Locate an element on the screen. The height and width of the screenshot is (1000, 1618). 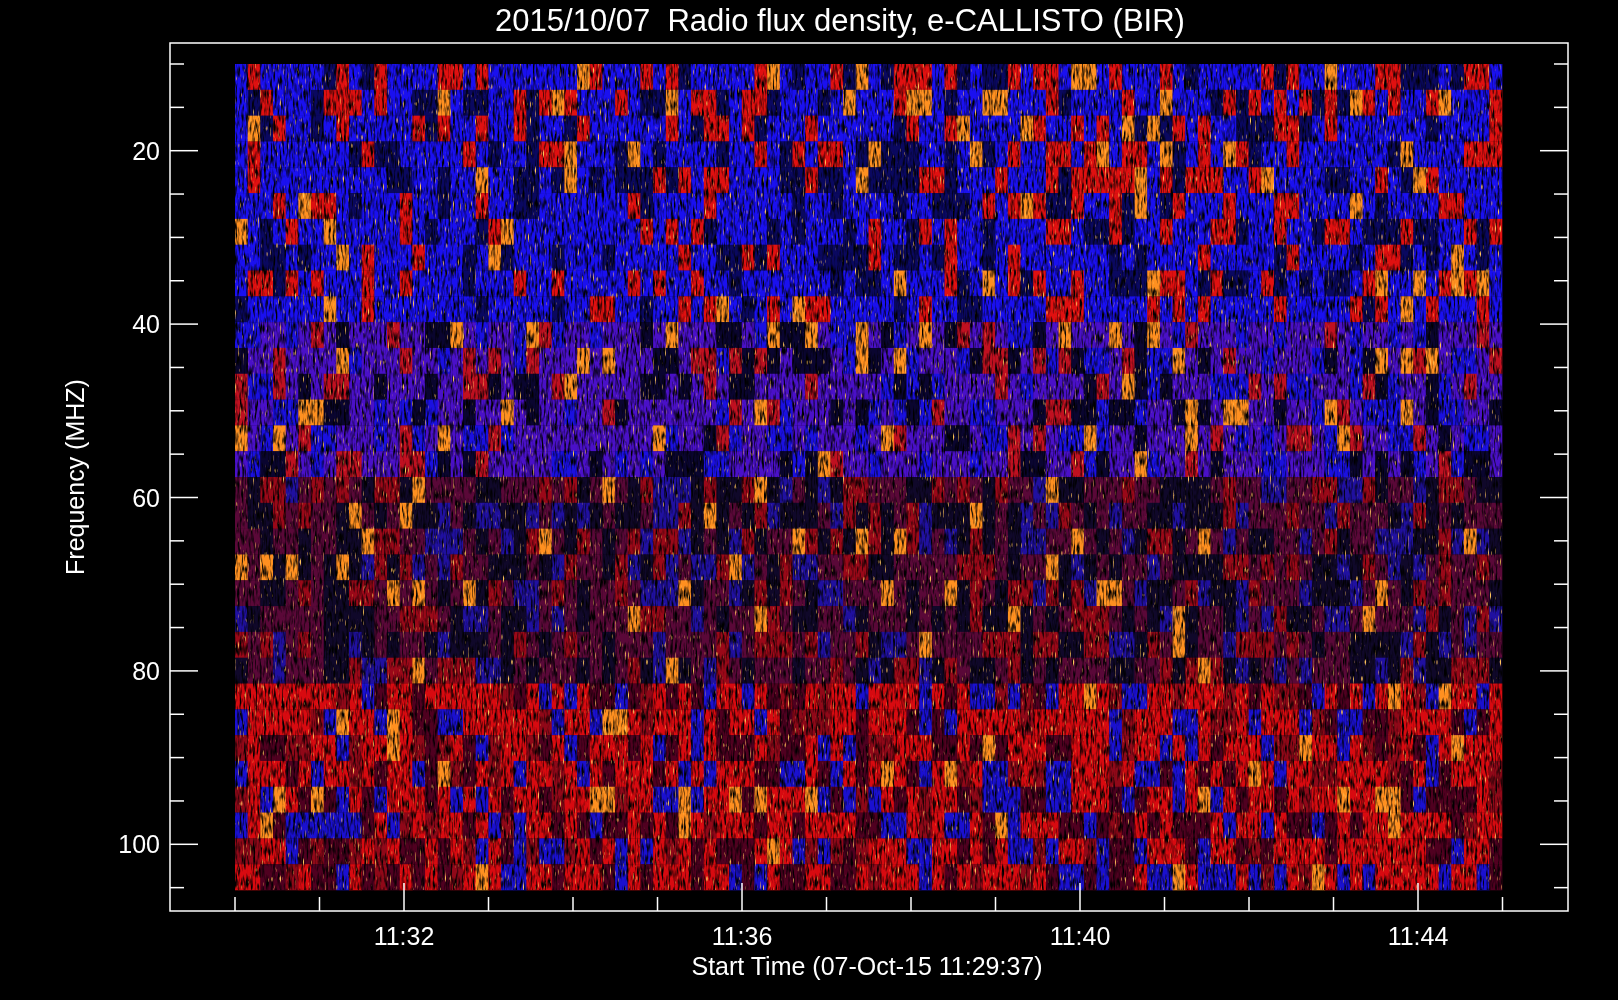
y-tick-label: 80 is located at coordinates (146, 670).